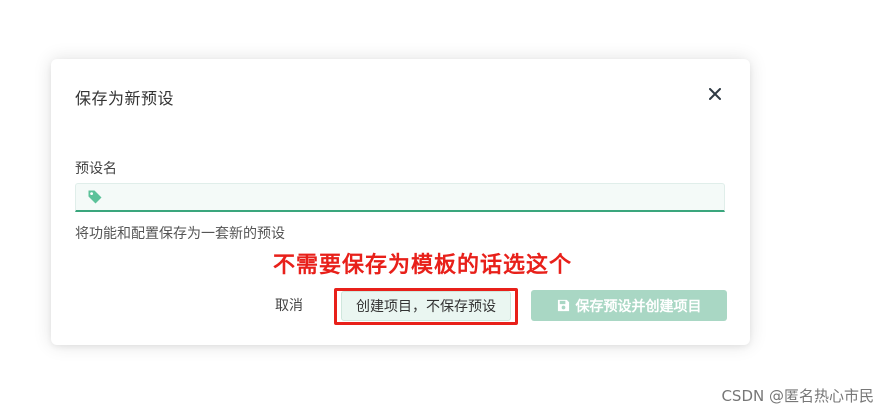 The height and width of the screenshot is (415, 888). I want to click on preset-name-input, so click(414, 197).